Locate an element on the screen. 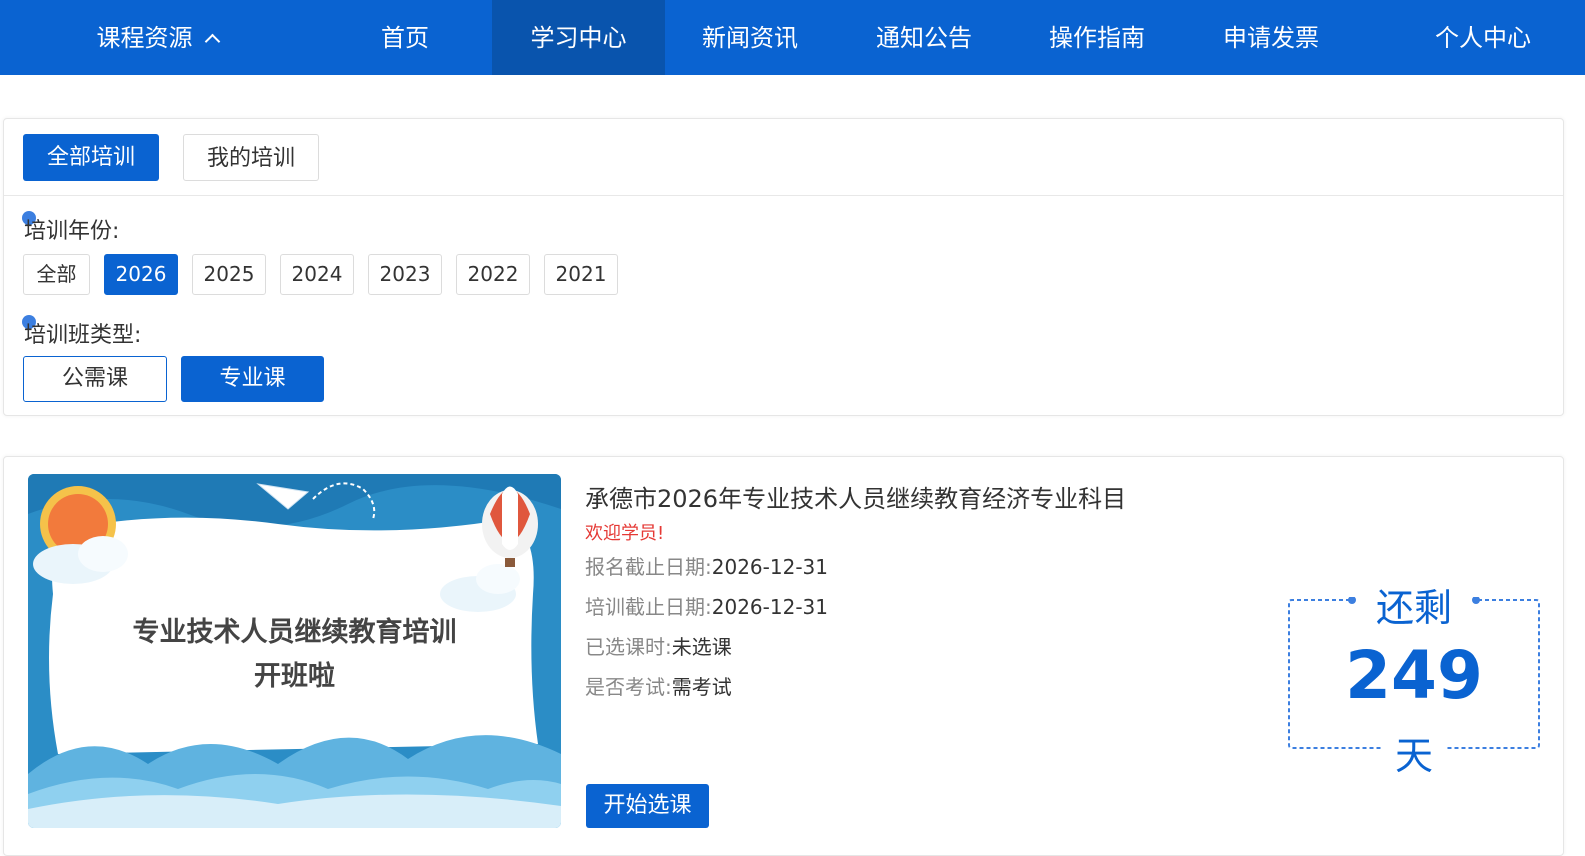 The image size is (1585, 856). field-signup-deadline: 报名截止日期:2026-12-31 is located at coordinates (706, 565).